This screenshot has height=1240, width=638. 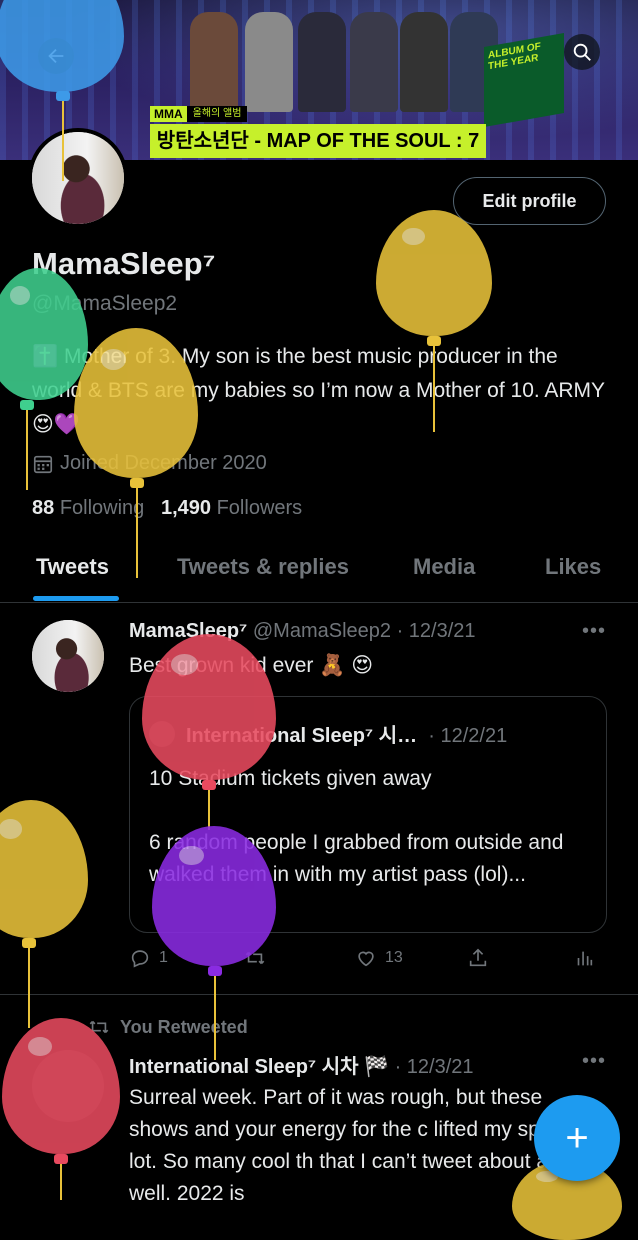 I want to click on profile-tabs: Tweets Tweets & replies Media Likes, so click(x=319, y=573).